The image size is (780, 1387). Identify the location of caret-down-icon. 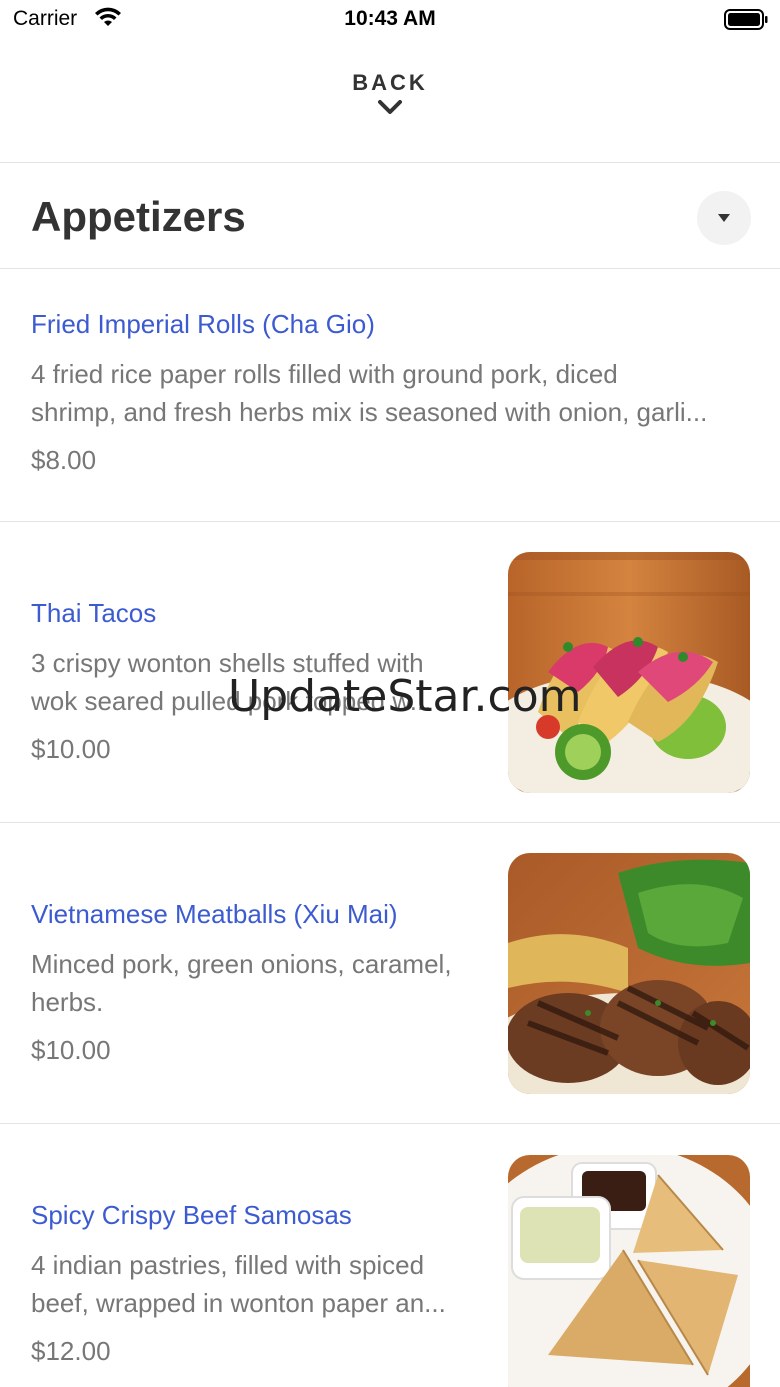
(724, 218).